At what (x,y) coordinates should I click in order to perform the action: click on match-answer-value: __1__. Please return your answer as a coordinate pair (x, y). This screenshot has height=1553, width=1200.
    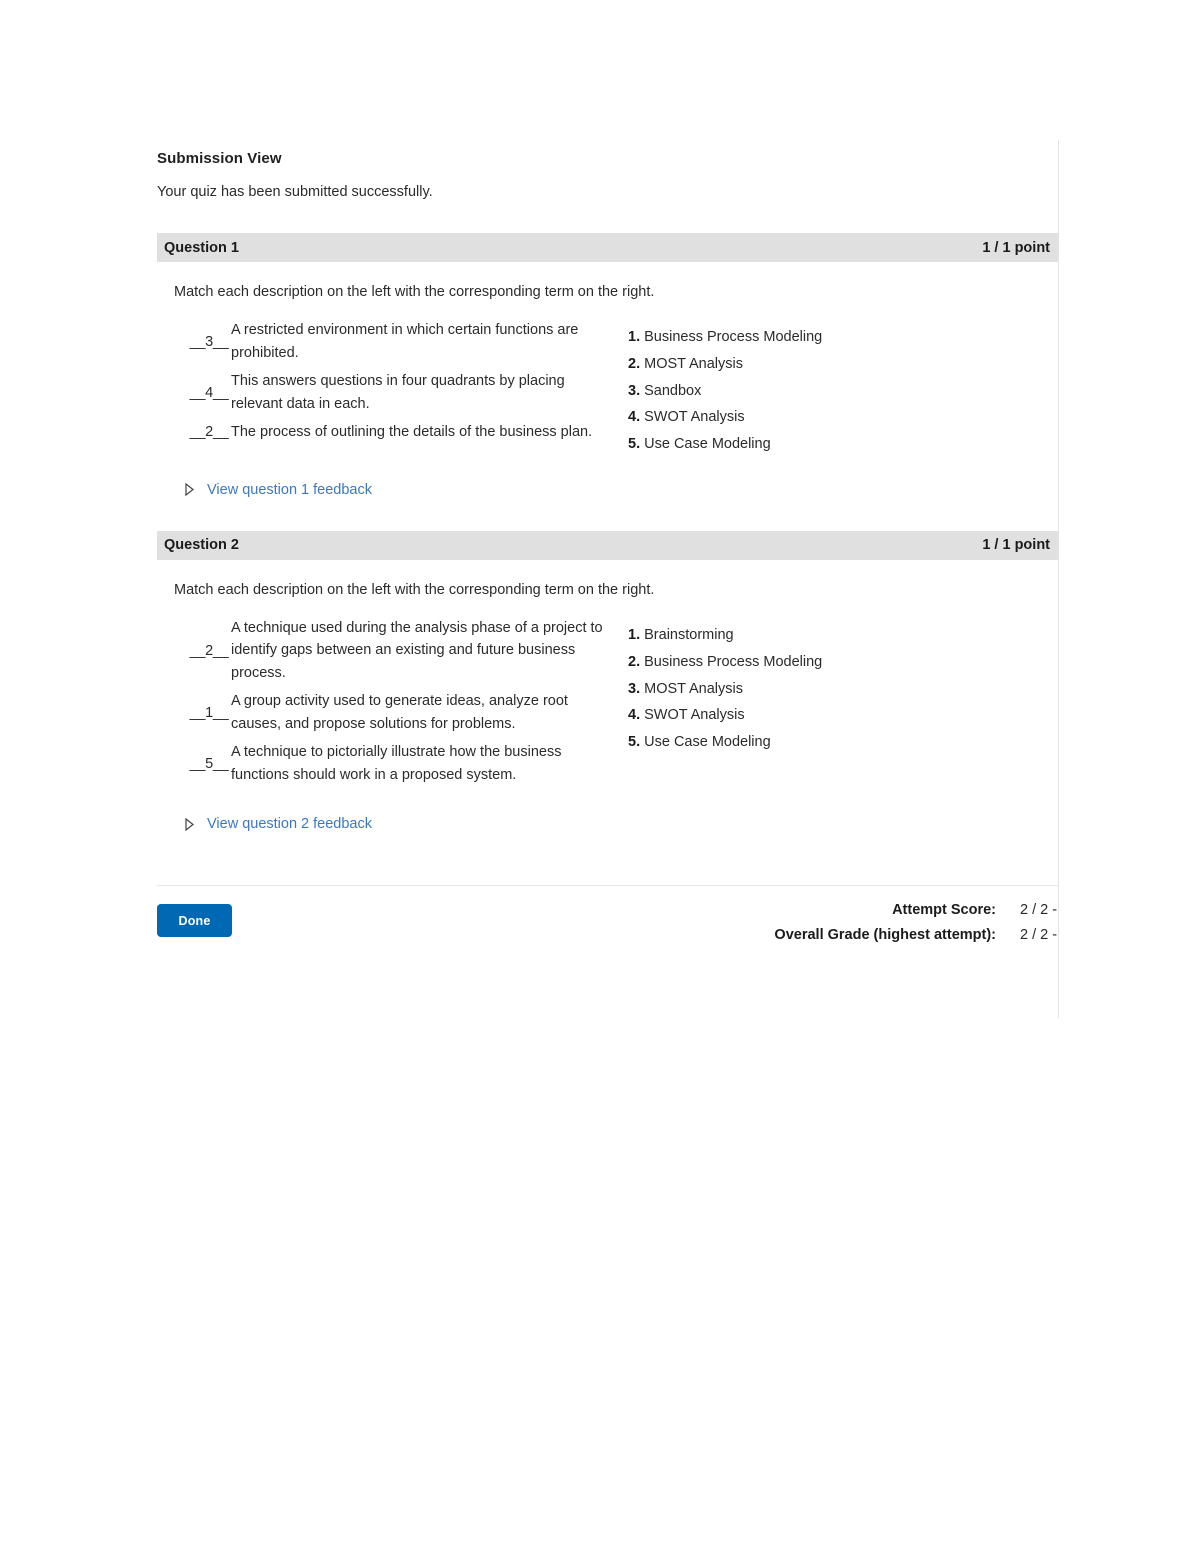
    Looking at the image, I should click on (209, 712).